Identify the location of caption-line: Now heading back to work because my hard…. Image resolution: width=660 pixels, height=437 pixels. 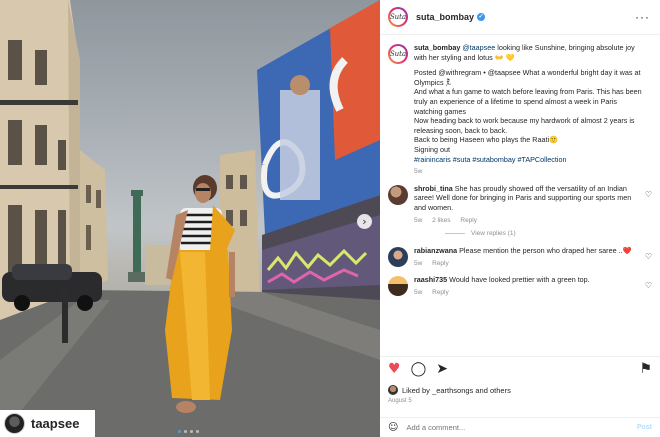
(524, 125).